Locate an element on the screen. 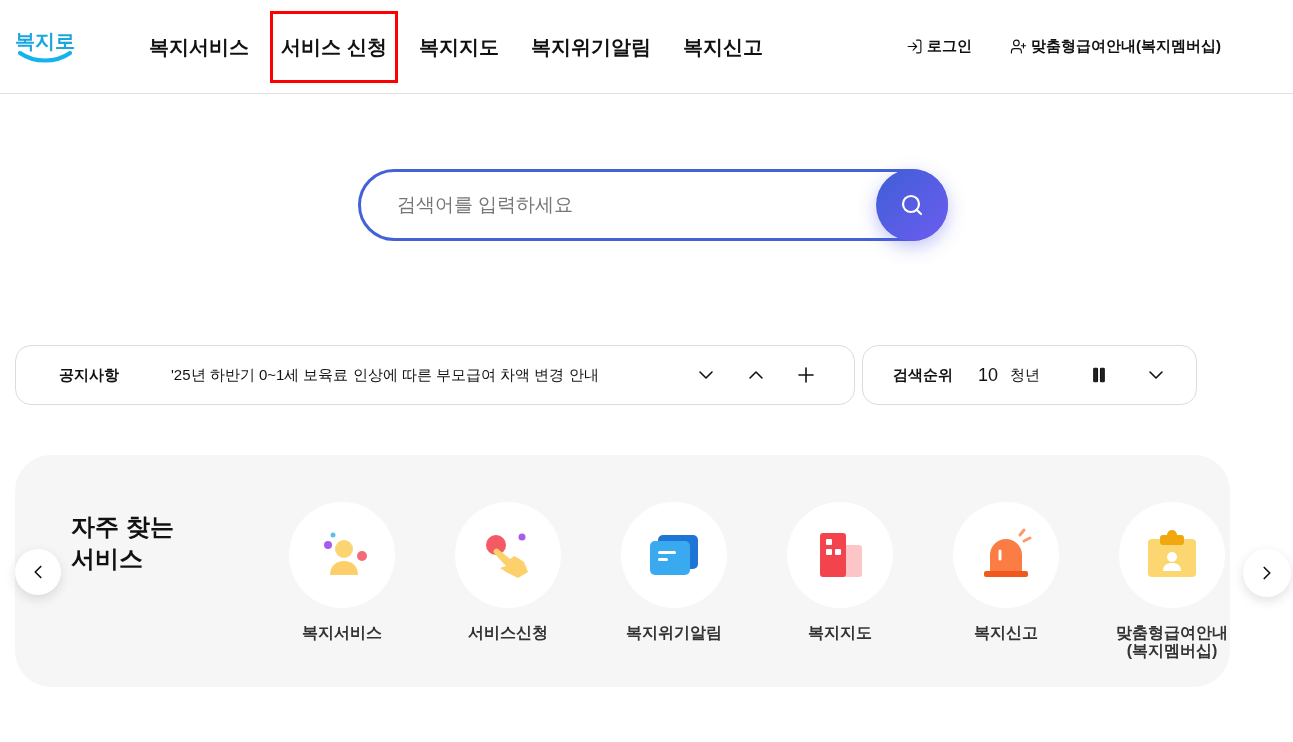 The width and height of the screenshot is (1293, 742). nav-link: 복지서비스 is located at coordinates (199, 46).